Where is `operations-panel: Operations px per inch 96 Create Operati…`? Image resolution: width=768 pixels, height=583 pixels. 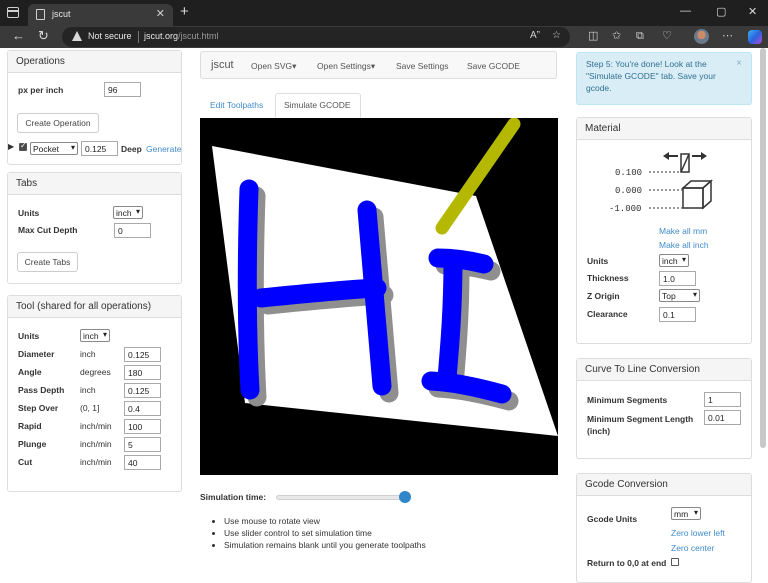
operations-panel: Operations px per inch 96 Create Operati… is located at coordinates (94, 107).